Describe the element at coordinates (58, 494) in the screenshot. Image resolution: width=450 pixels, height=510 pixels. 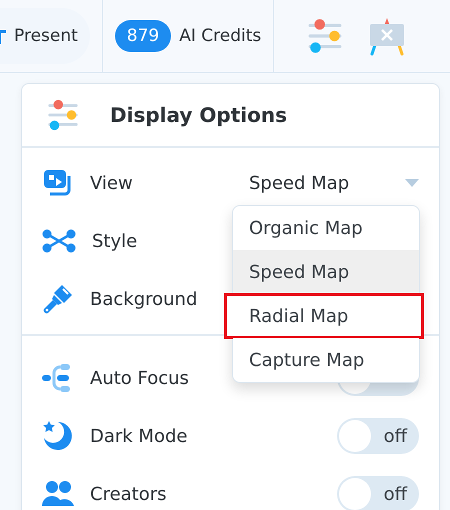
I see `people-icon` at that location.